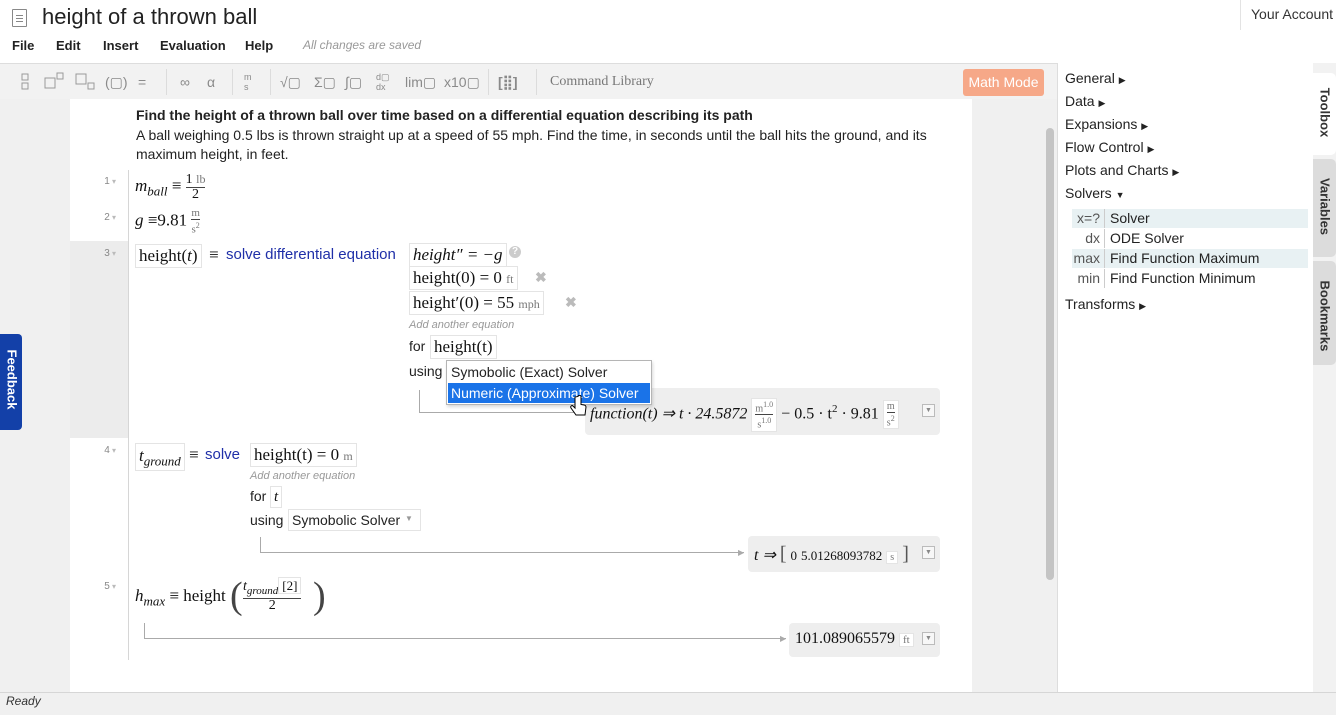 Image resolution: width=1336 pixels, height=715 pixels. I want to click on toolbox-item-ode-solver: dx ODE Solver, so click(1190, 238).